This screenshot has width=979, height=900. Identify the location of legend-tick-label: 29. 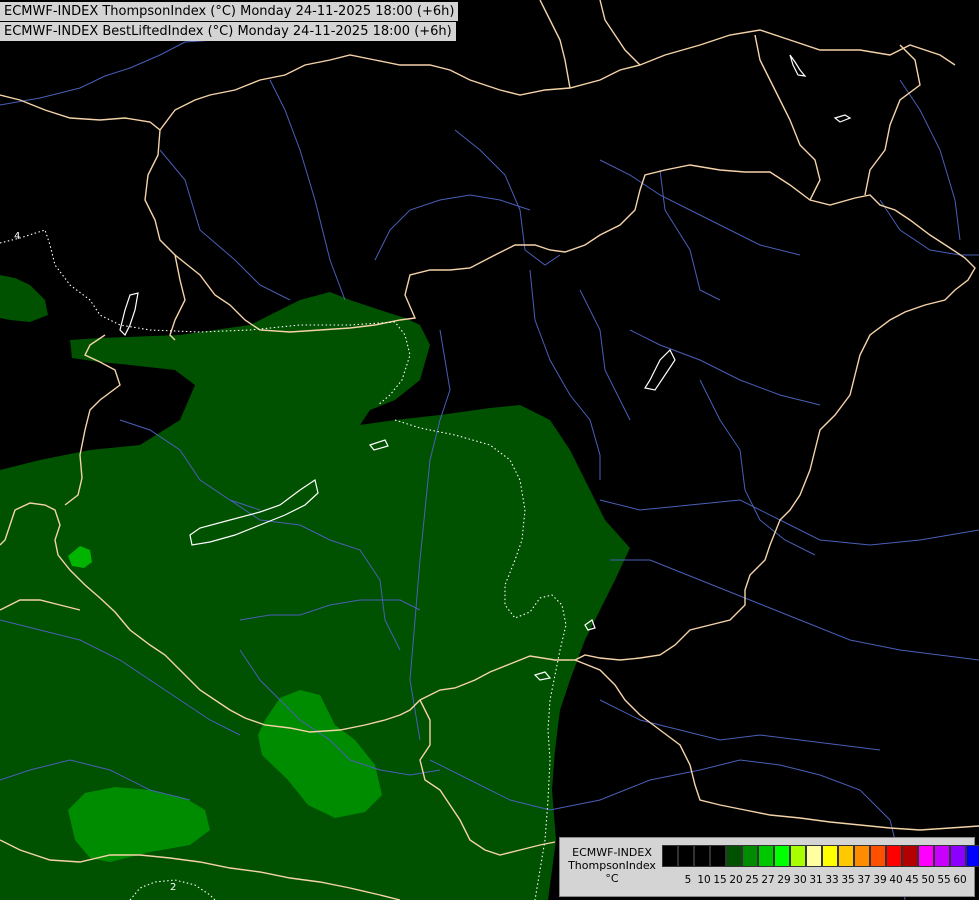
(784, 880).